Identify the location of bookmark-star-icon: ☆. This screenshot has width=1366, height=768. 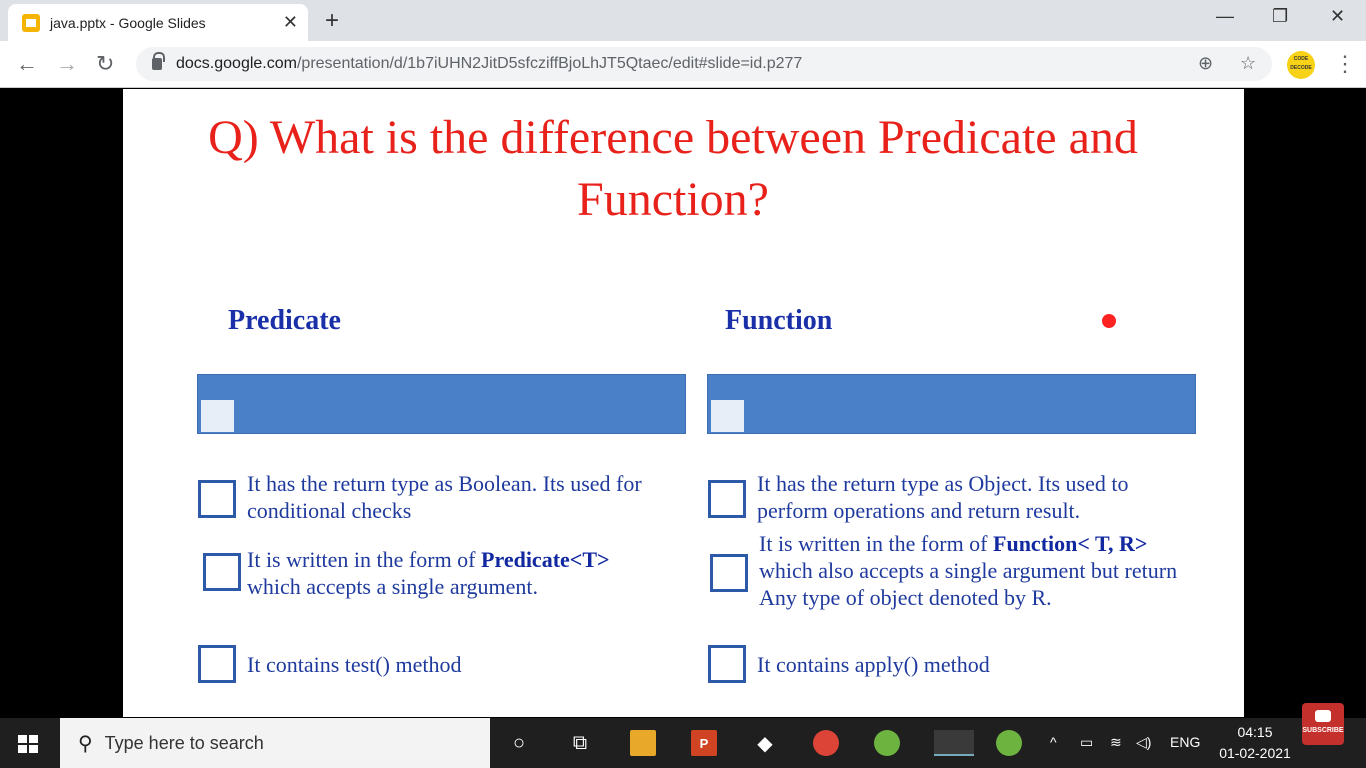
(1248, 63).